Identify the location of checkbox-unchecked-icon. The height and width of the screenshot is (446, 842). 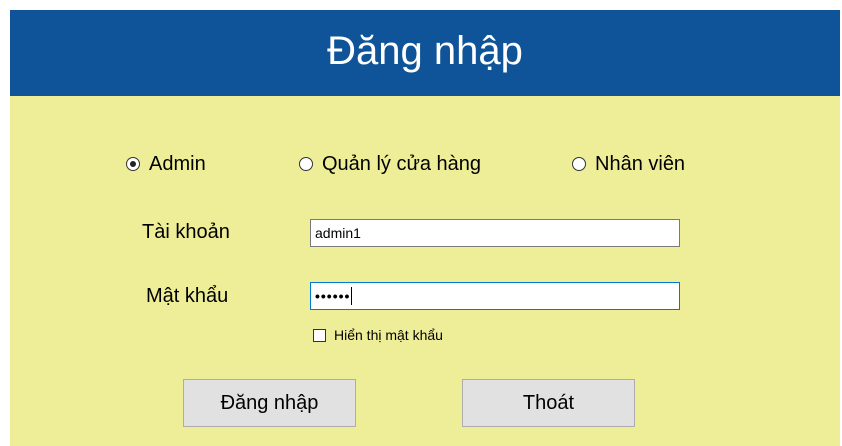
(319, 335).